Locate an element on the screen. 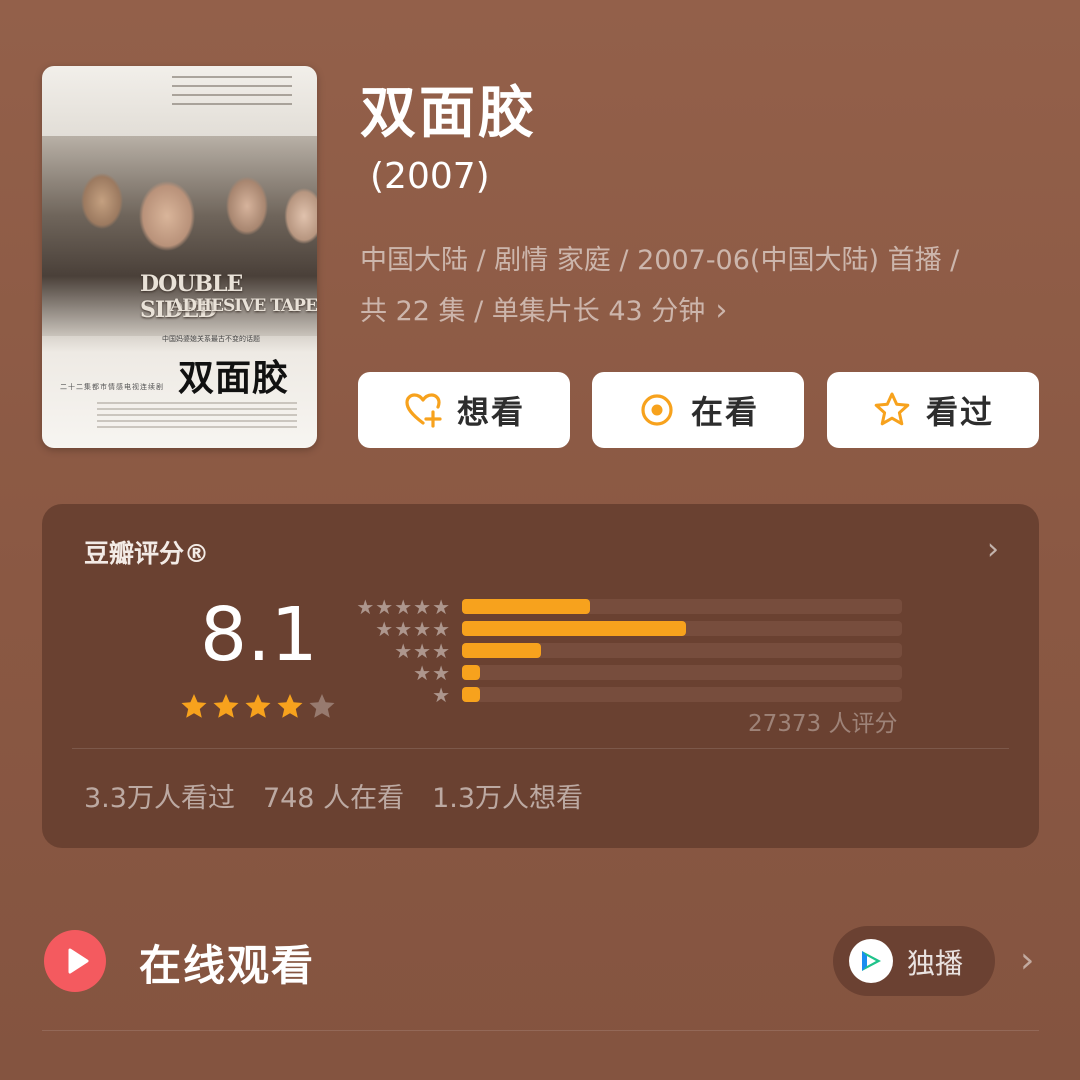 The height and width of the screenshot is (1080, 1080). rating-score: 8.1 is located at coordinates (259, 635).